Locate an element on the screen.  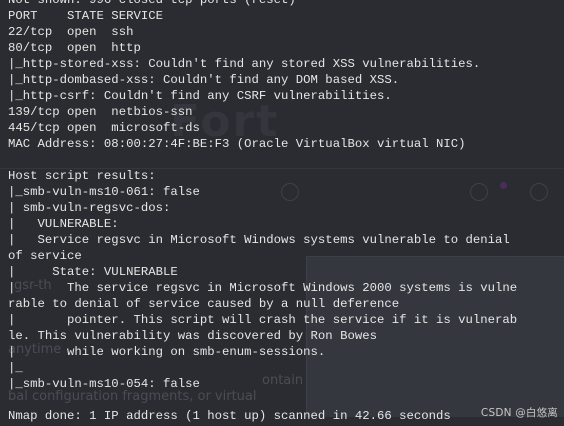
terminal-line: | while working on smb-enum-sessions. is located at coordinates (167, 352).